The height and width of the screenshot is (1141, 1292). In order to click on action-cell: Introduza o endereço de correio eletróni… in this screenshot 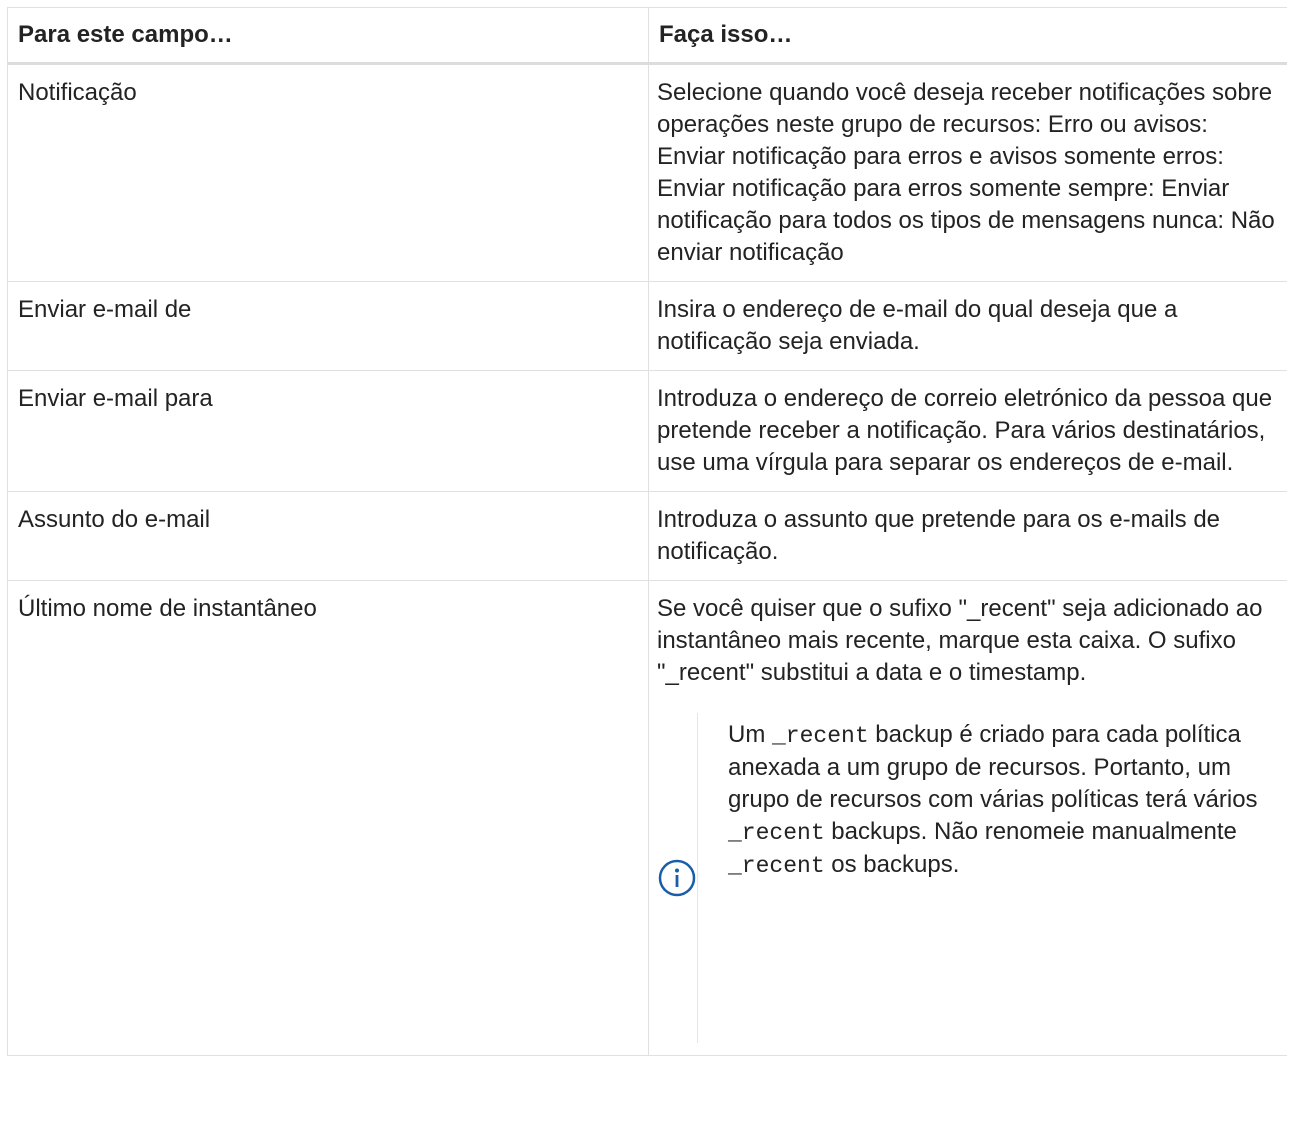, I will do `click(967, 431)`.